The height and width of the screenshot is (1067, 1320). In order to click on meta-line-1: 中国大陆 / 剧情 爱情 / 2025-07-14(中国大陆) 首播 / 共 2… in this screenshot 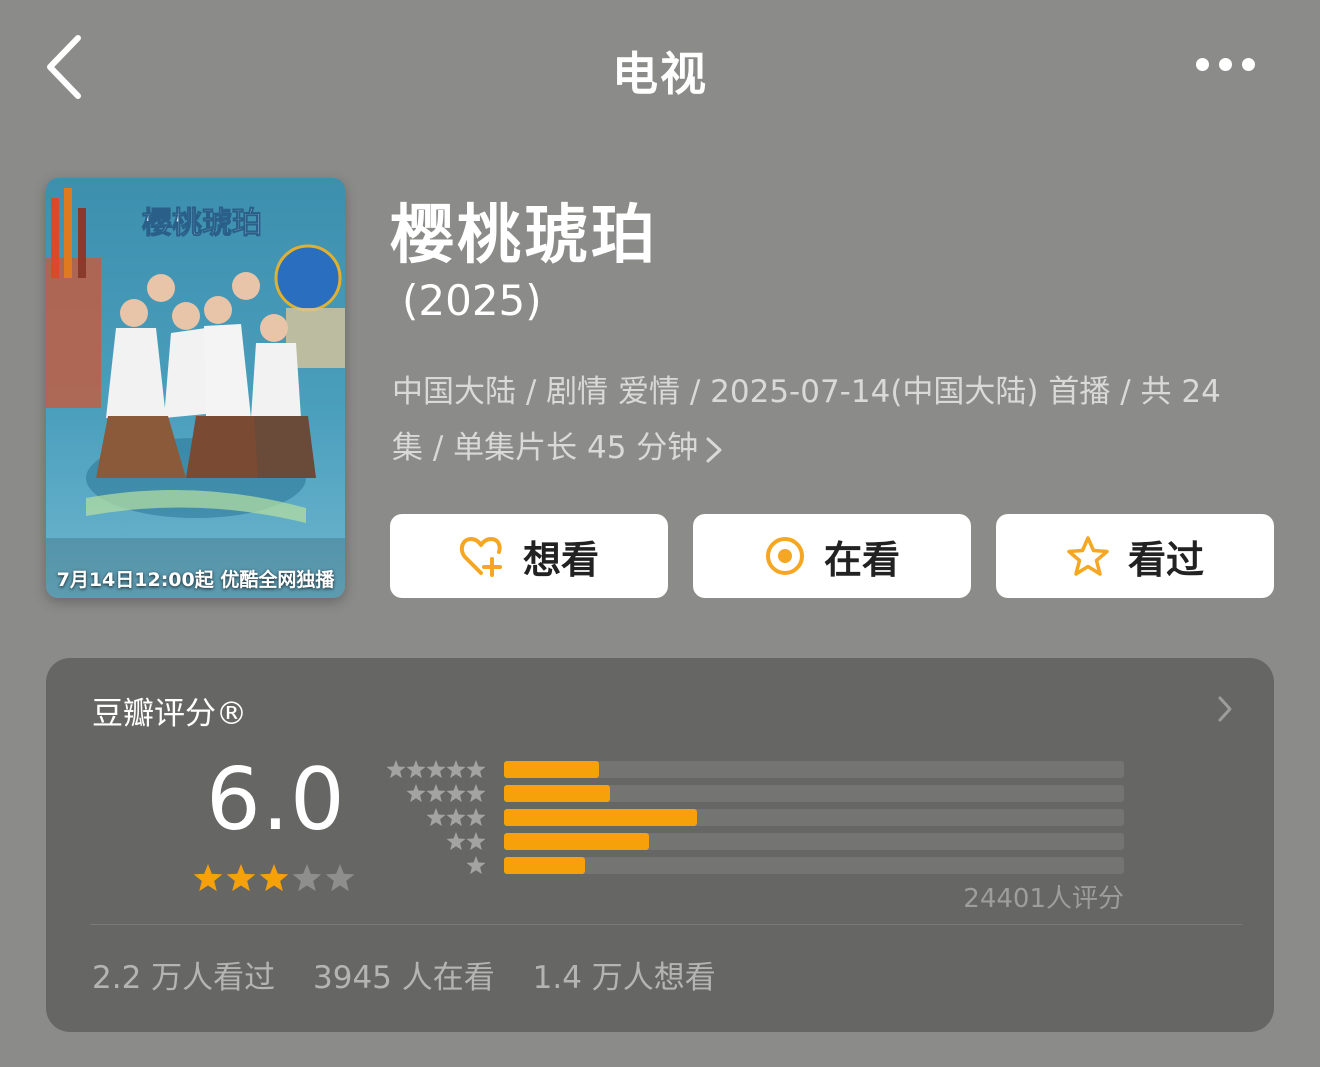, I will do `click(806, 392)`.